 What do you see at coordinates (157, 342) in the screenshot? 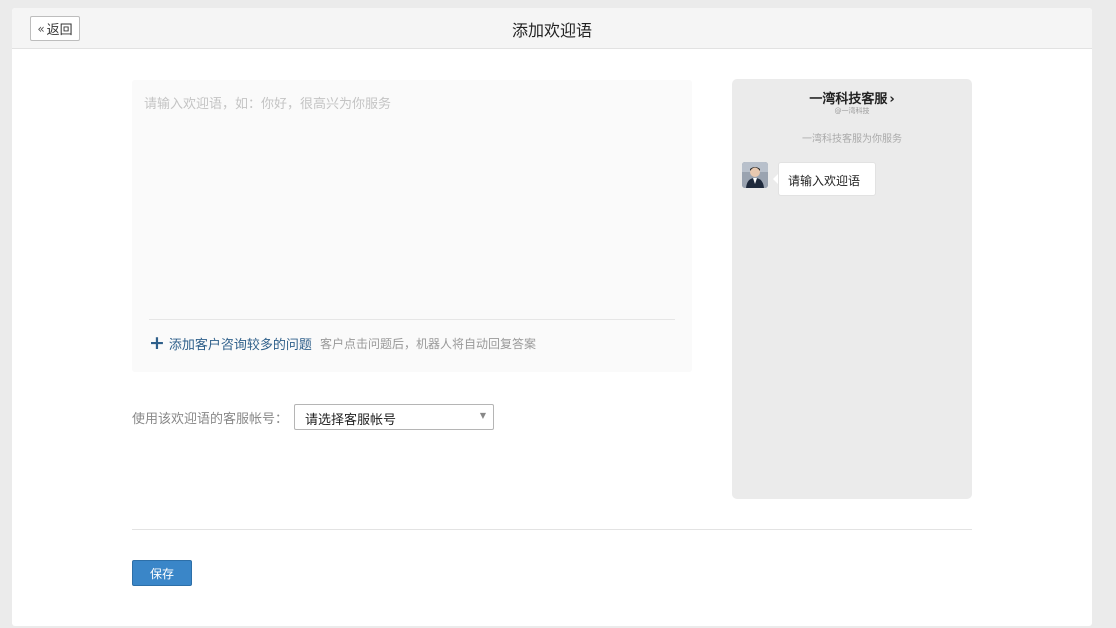
I see `plus-icon: +` at bounding box center [157, 342].